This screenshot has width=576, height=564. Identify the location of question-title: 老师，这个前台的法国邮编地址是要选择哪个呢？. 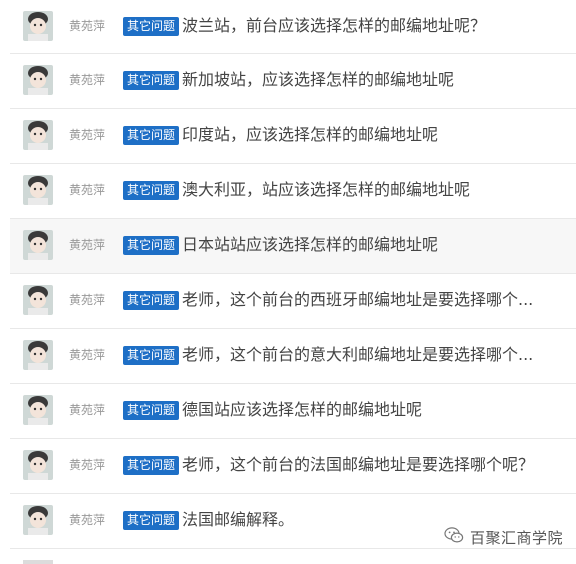
(358, 465).